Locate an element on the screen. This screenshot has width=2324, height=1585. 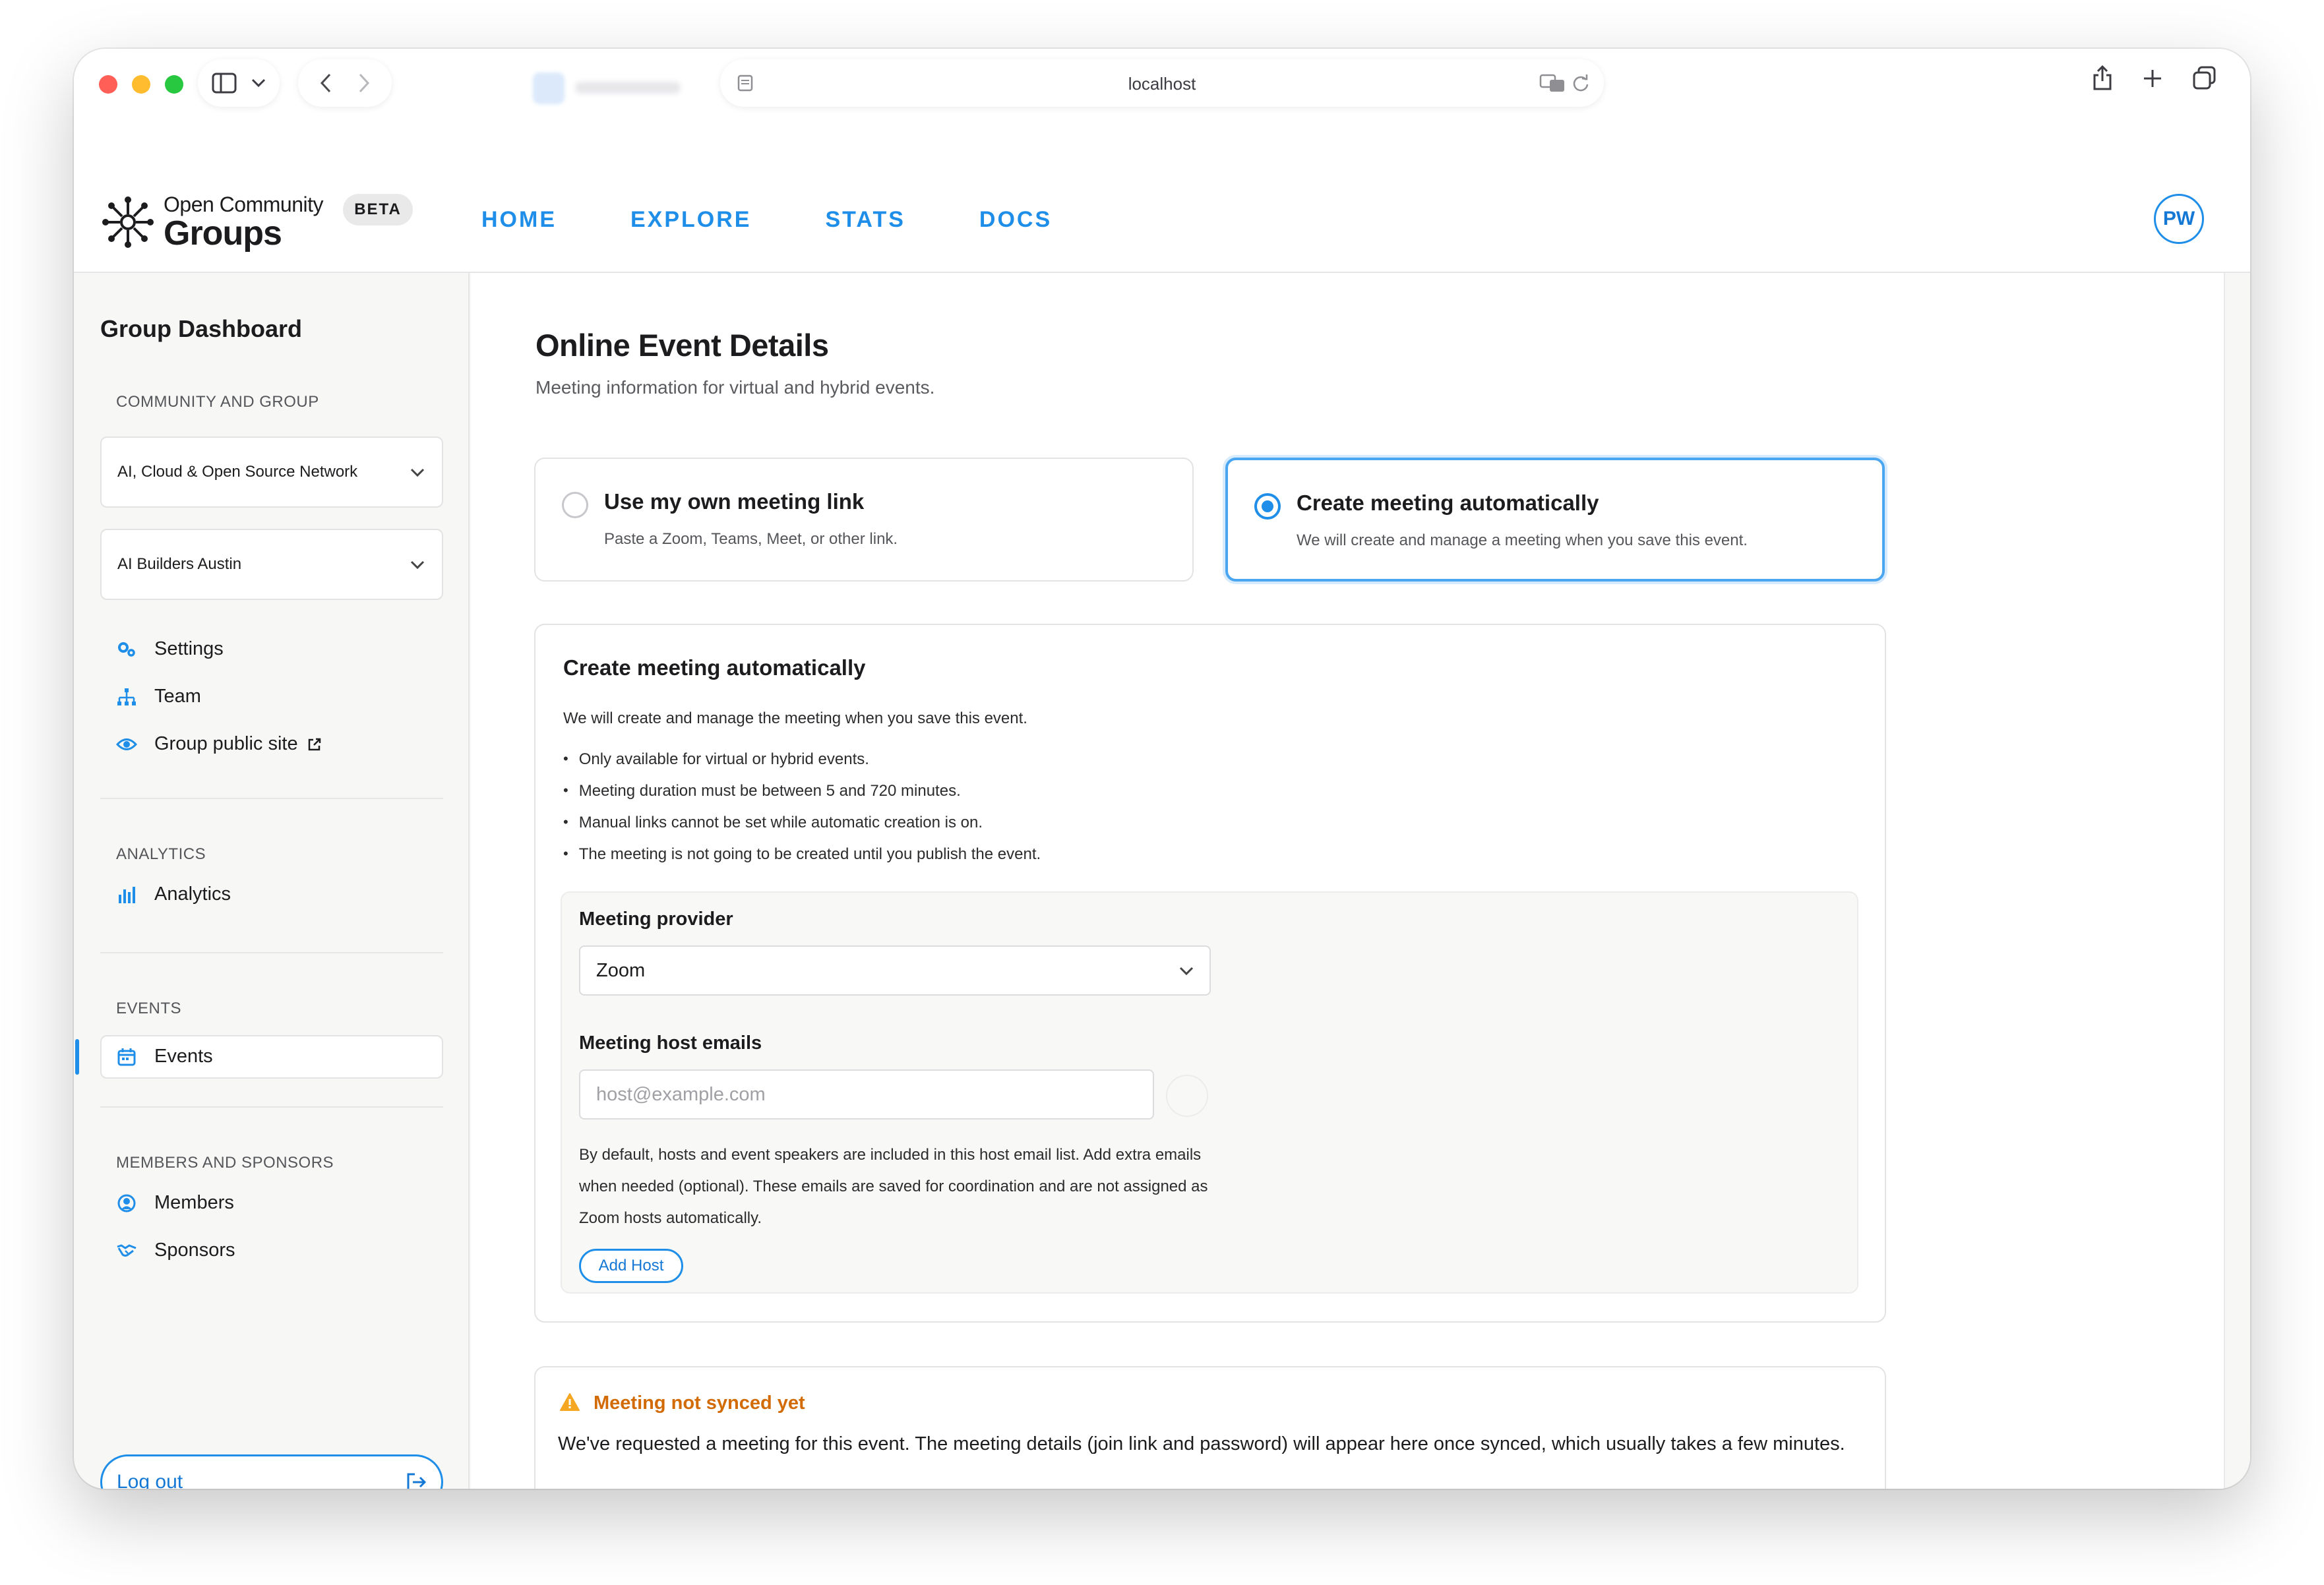
logo-text: Open Community Groups is located at coordinates (243, 222).